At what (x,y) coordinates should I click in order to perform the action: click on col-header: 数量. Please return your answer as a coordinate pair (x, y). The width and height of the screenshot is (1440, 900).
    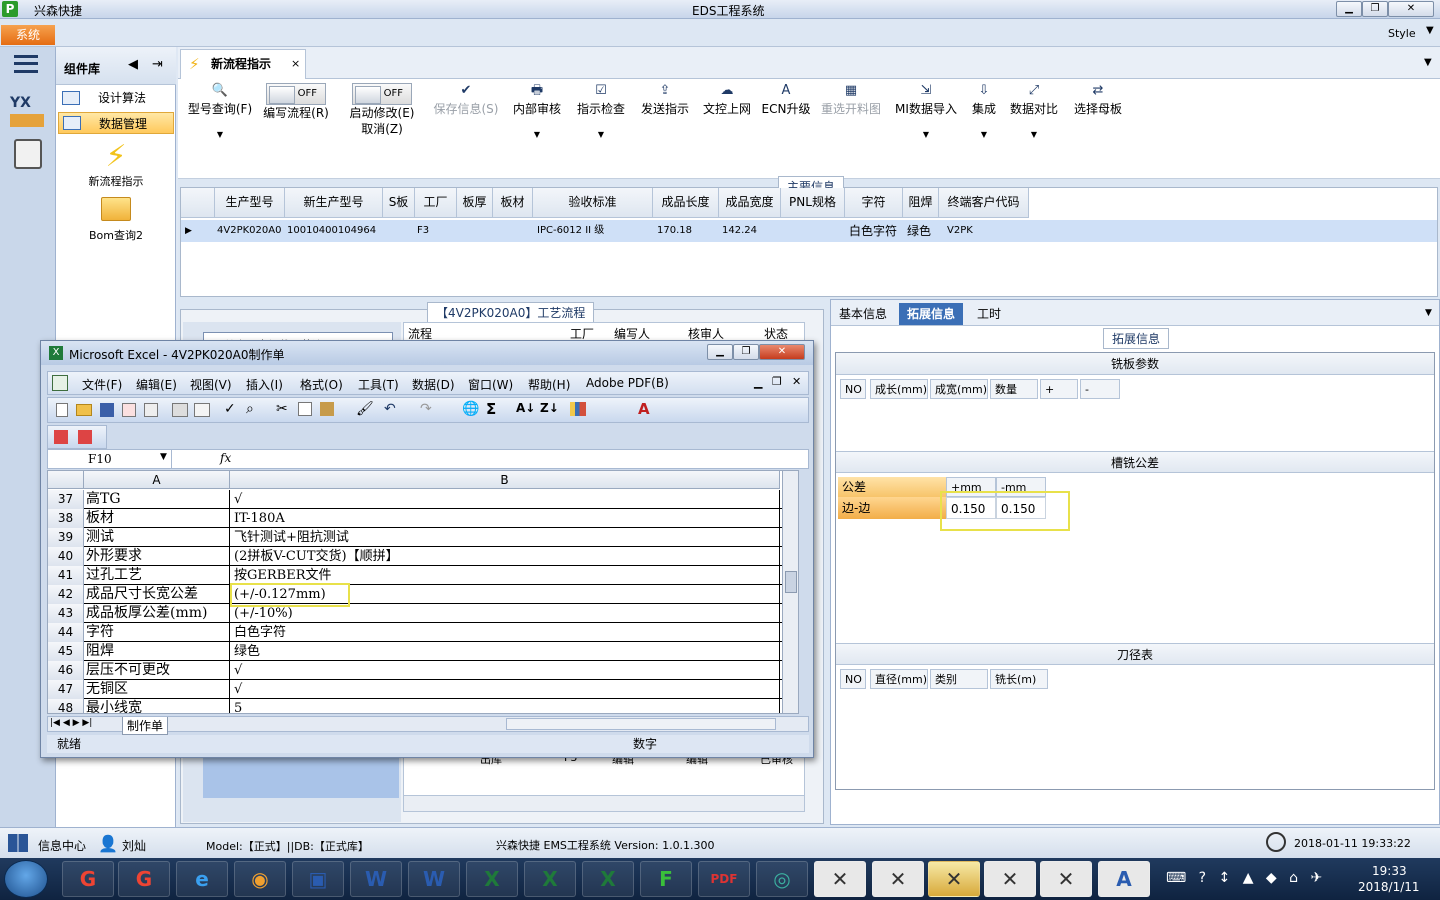
    Looking at the image, I should click on (1014, 389).